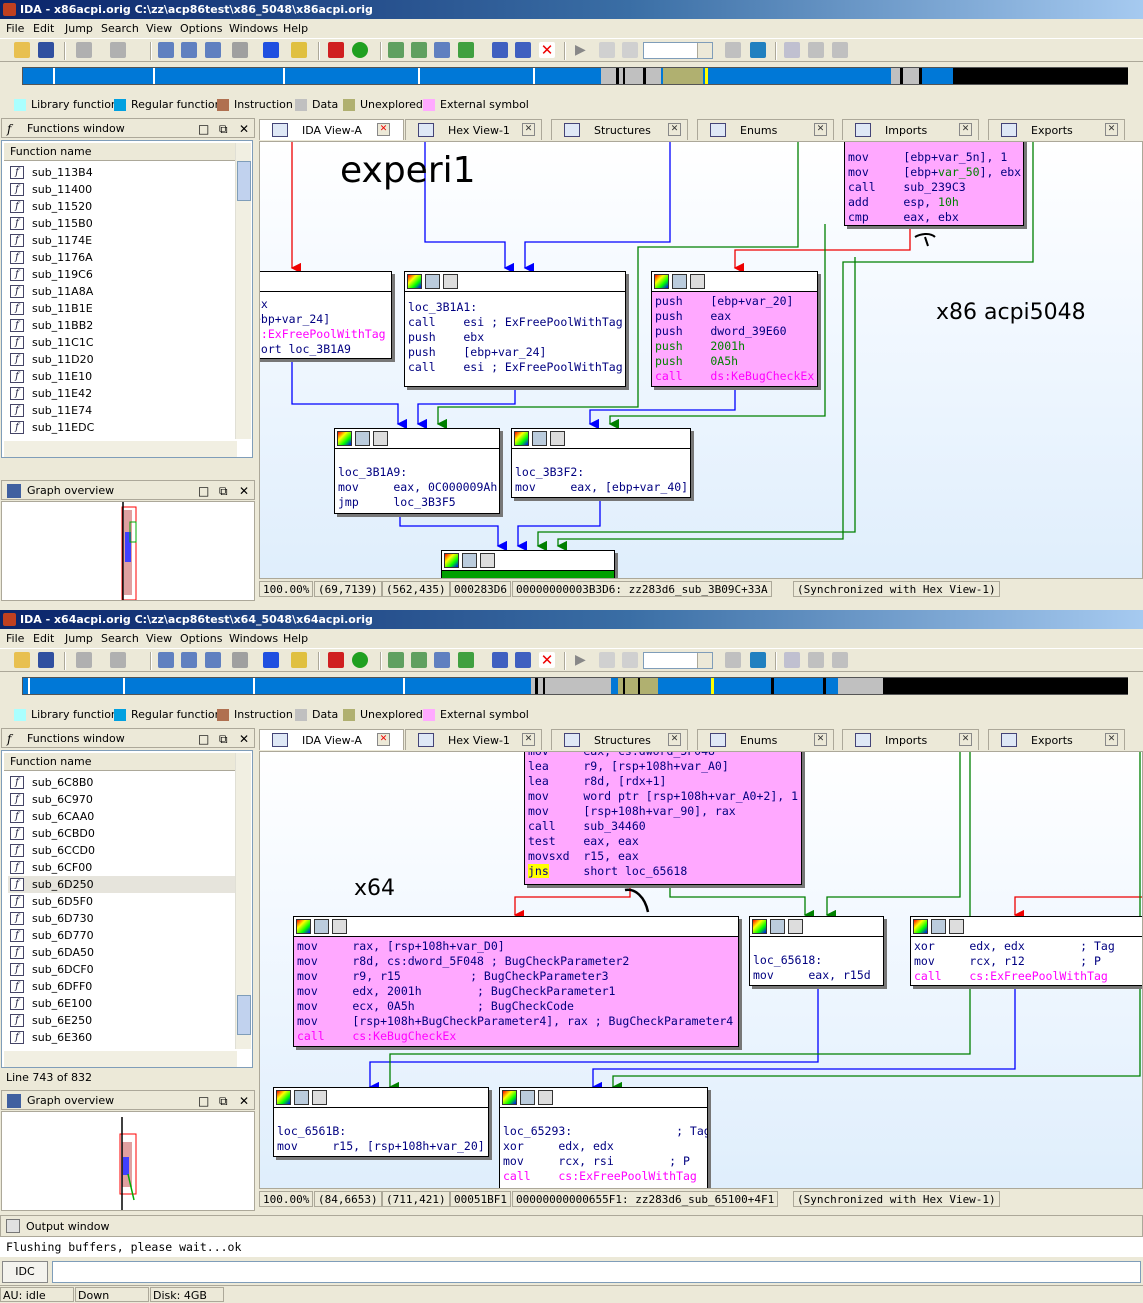 The height and width of the screenshot is (1303, 1143). What do you see at coordinates (123, 291) in the screenshot?
I see `function-list-item: f sub_11A8A` at bounding box center [123, 291].